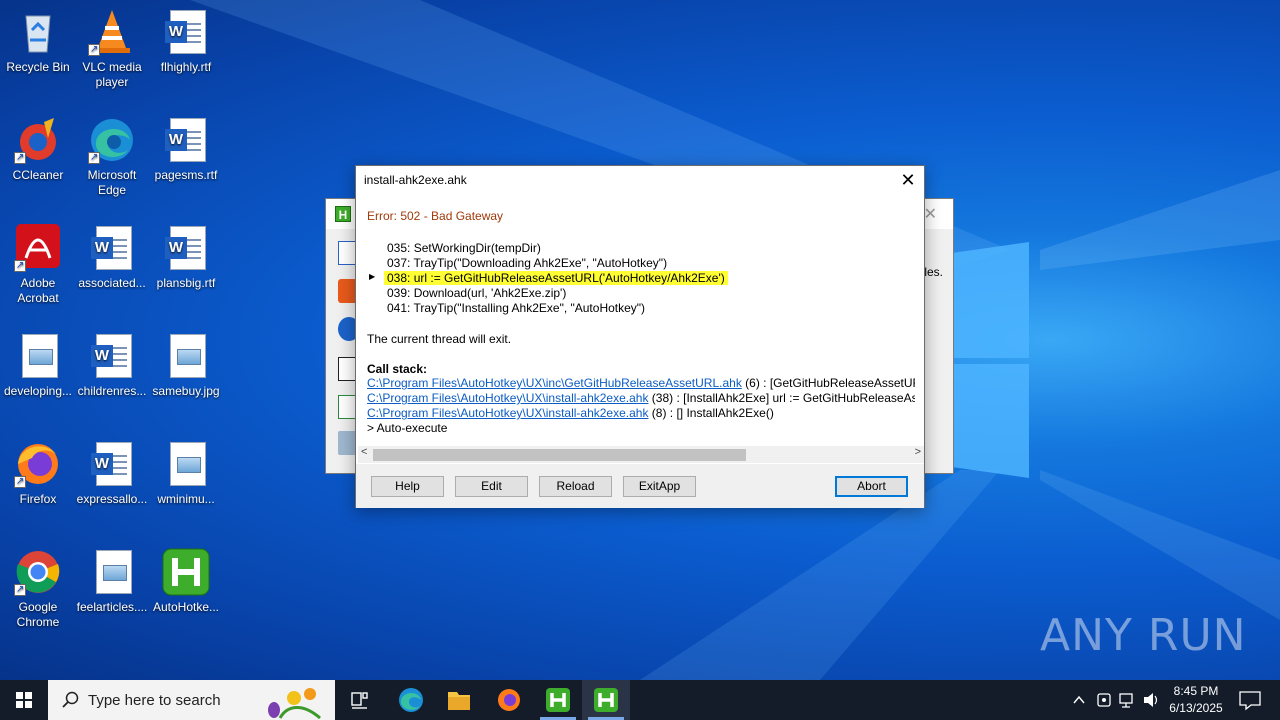 Image resolution: width=1280 pixels, height=720 pixels. Describe the element at coordinates (411, 700) in the screenshot. I see `taskbar-edge-button` at that location.